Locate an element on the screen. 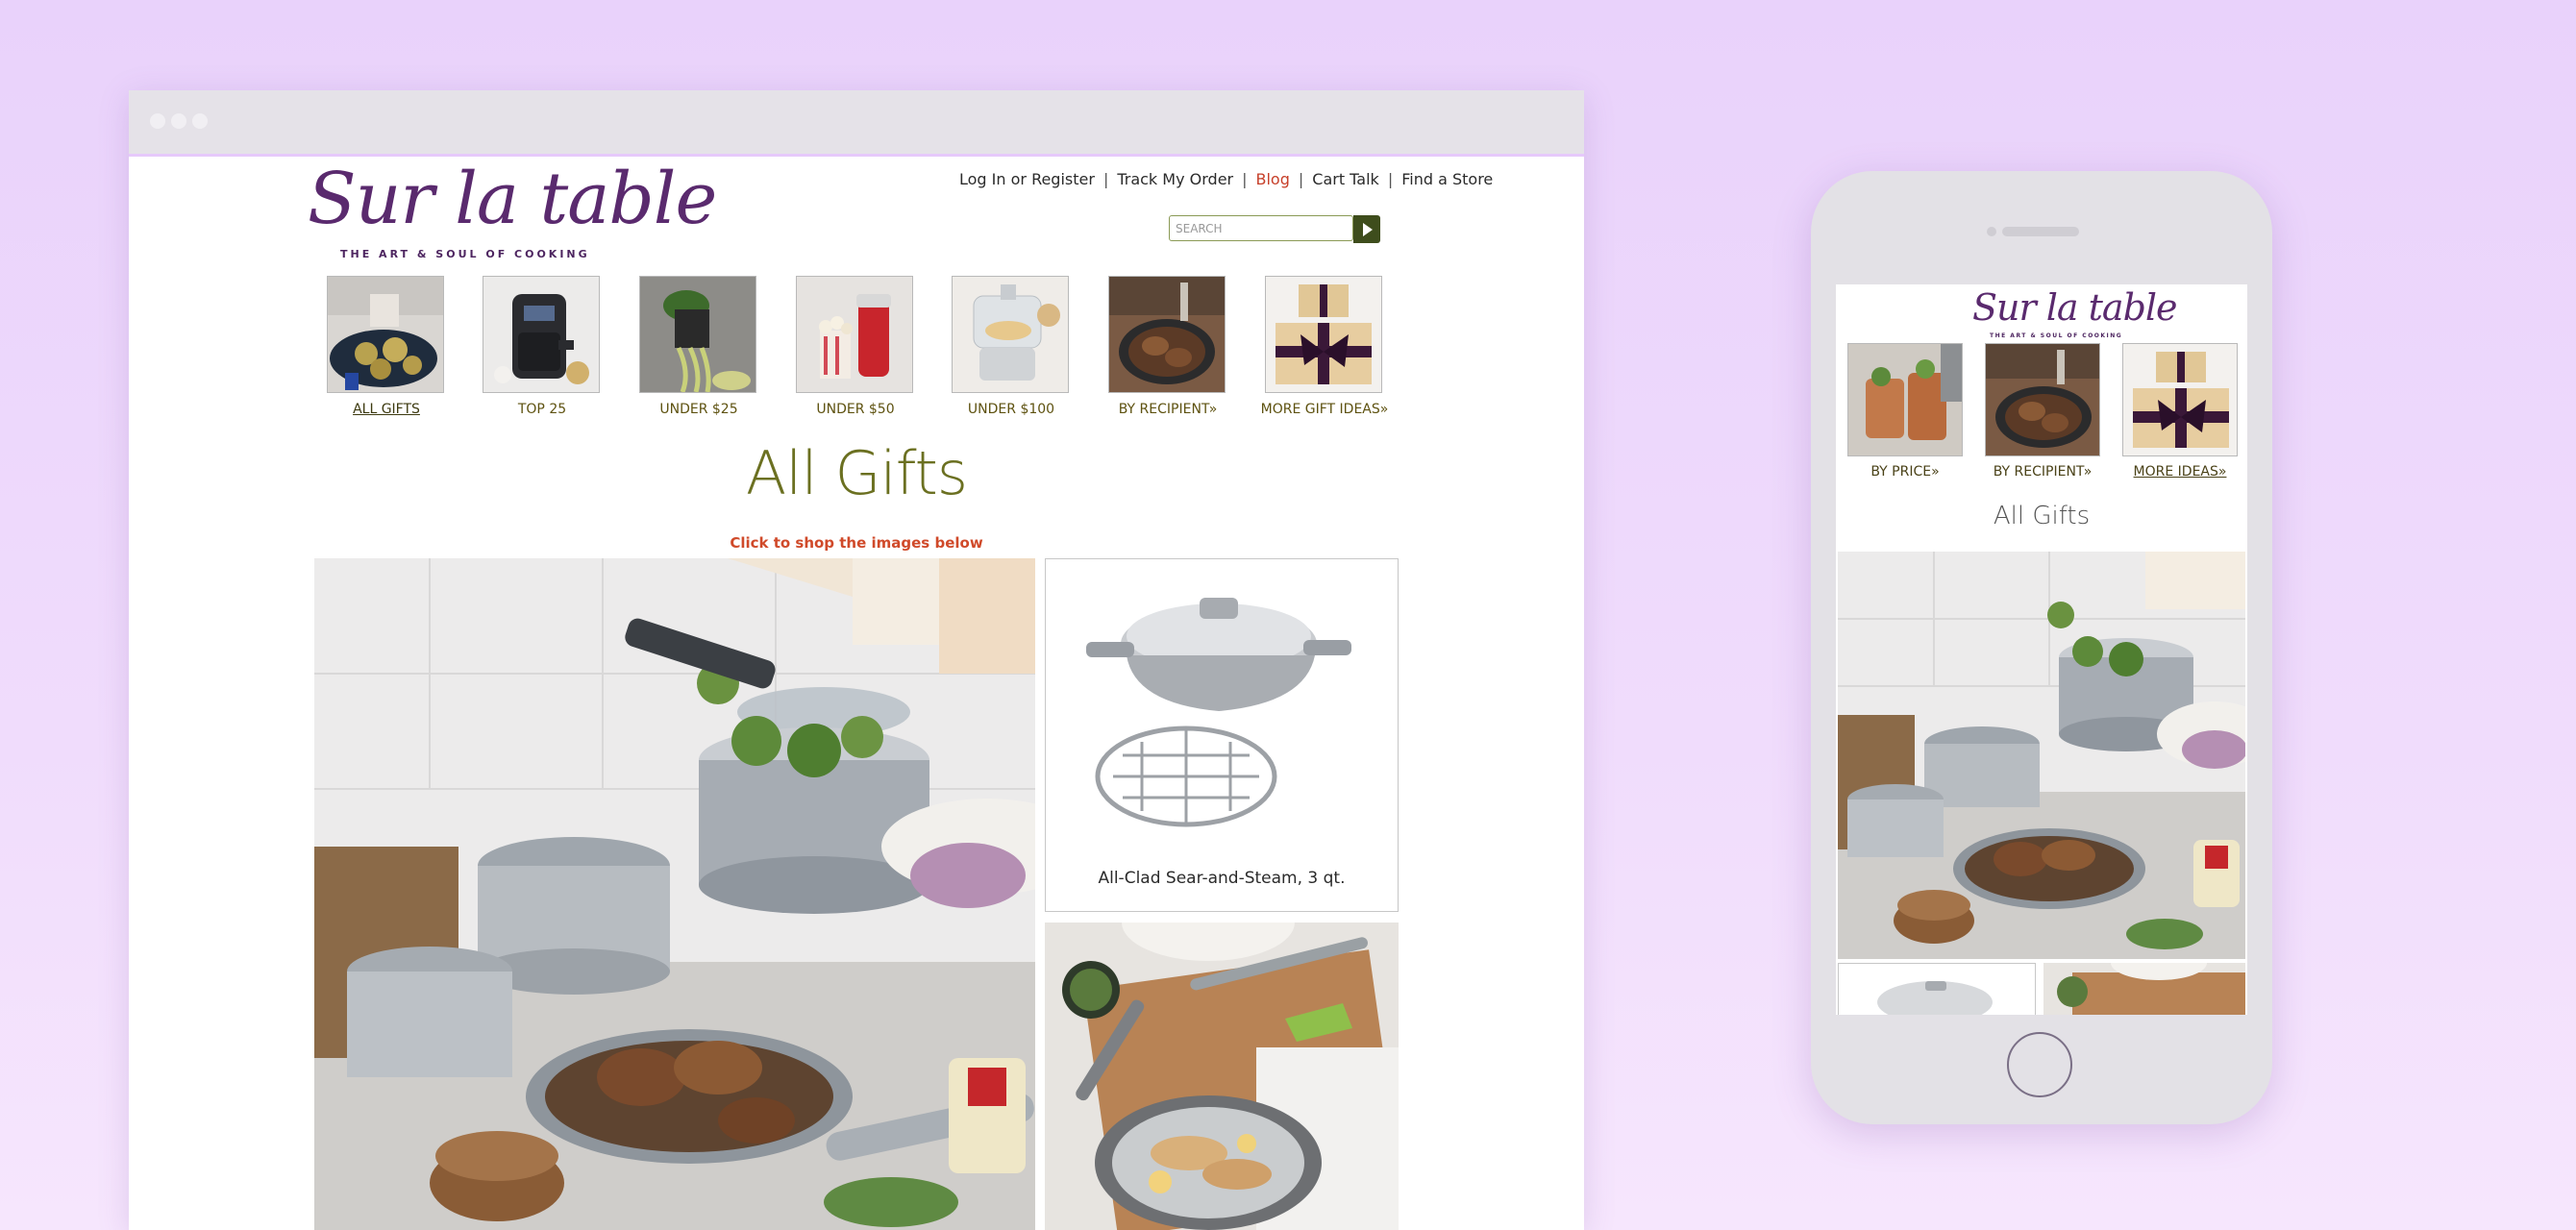  mobile-category-by-price: BY PRICE» is located at coordinates (1905, 411).